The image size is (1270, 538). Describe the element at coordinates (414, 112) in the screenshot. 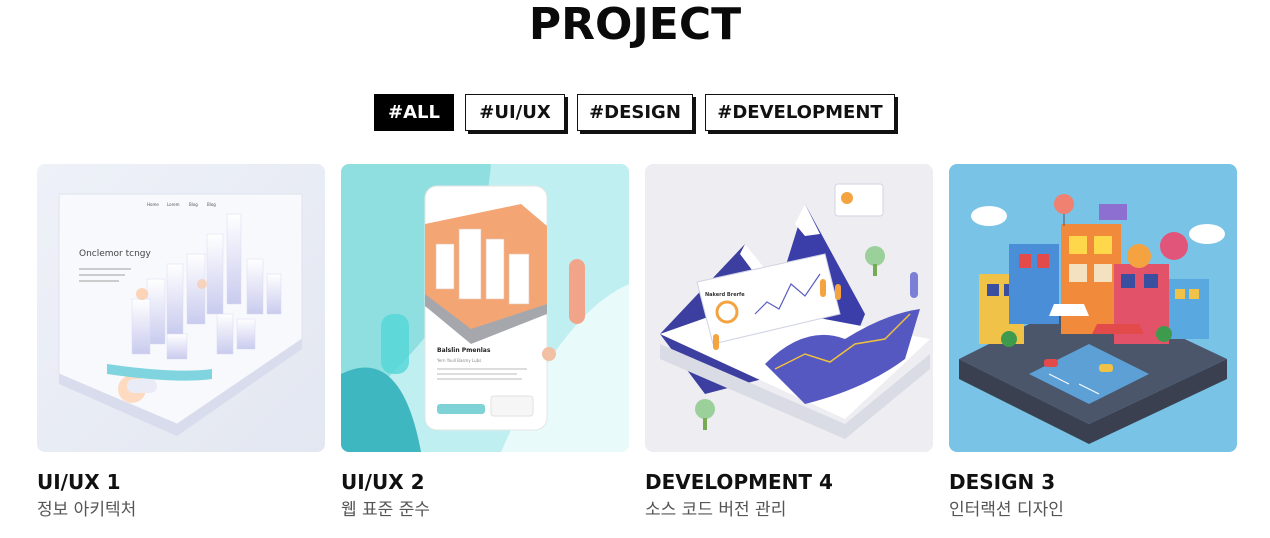

I see `filter-all-button: #ALL` at that location.